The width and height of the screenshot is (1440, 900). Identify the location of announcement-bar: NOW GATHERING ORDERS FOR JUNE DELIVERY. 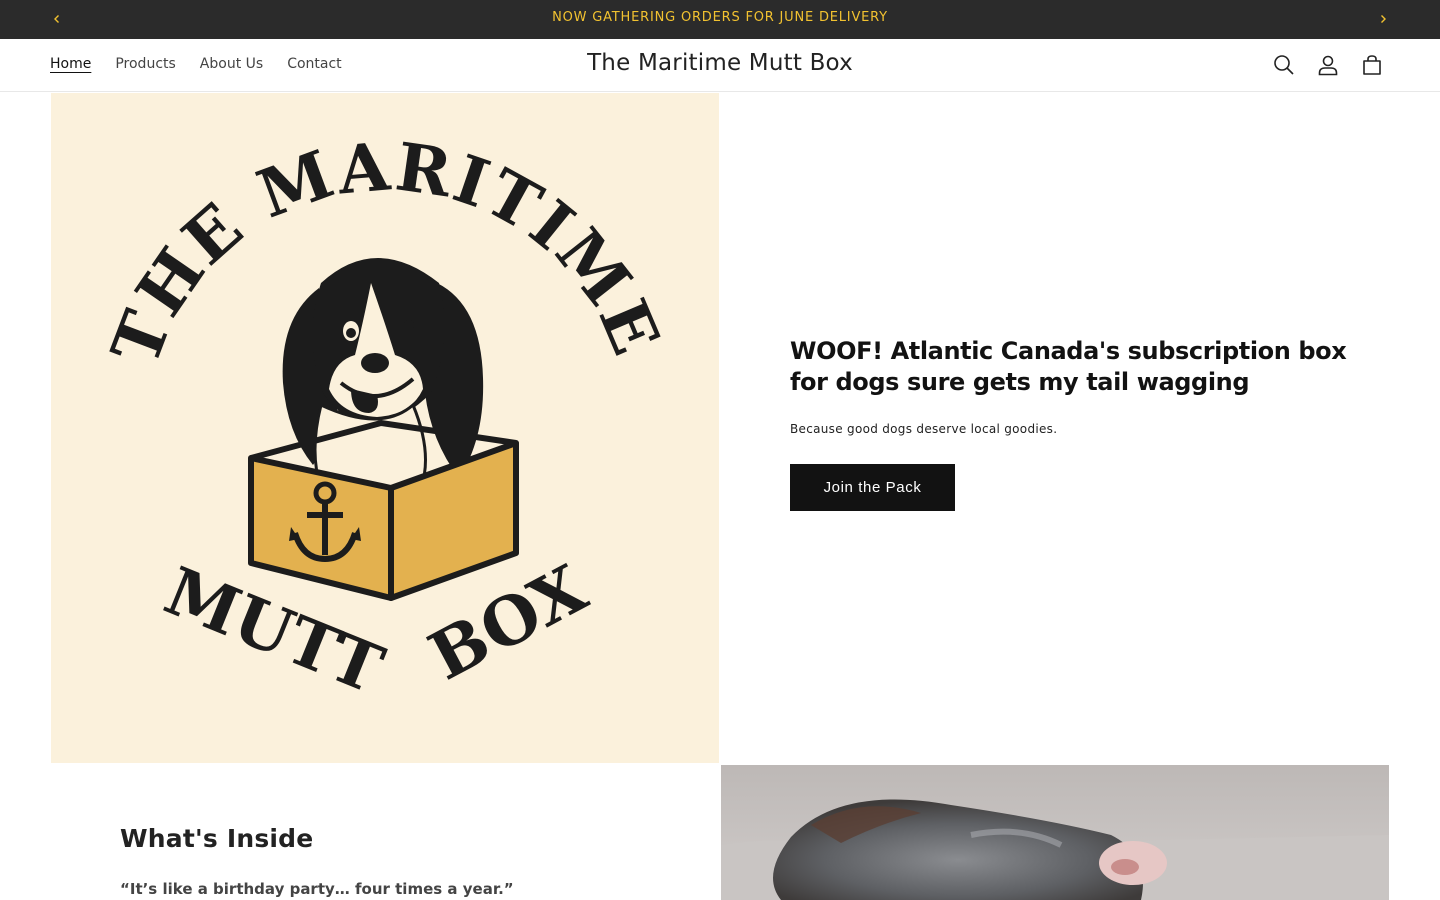
(720, 19).